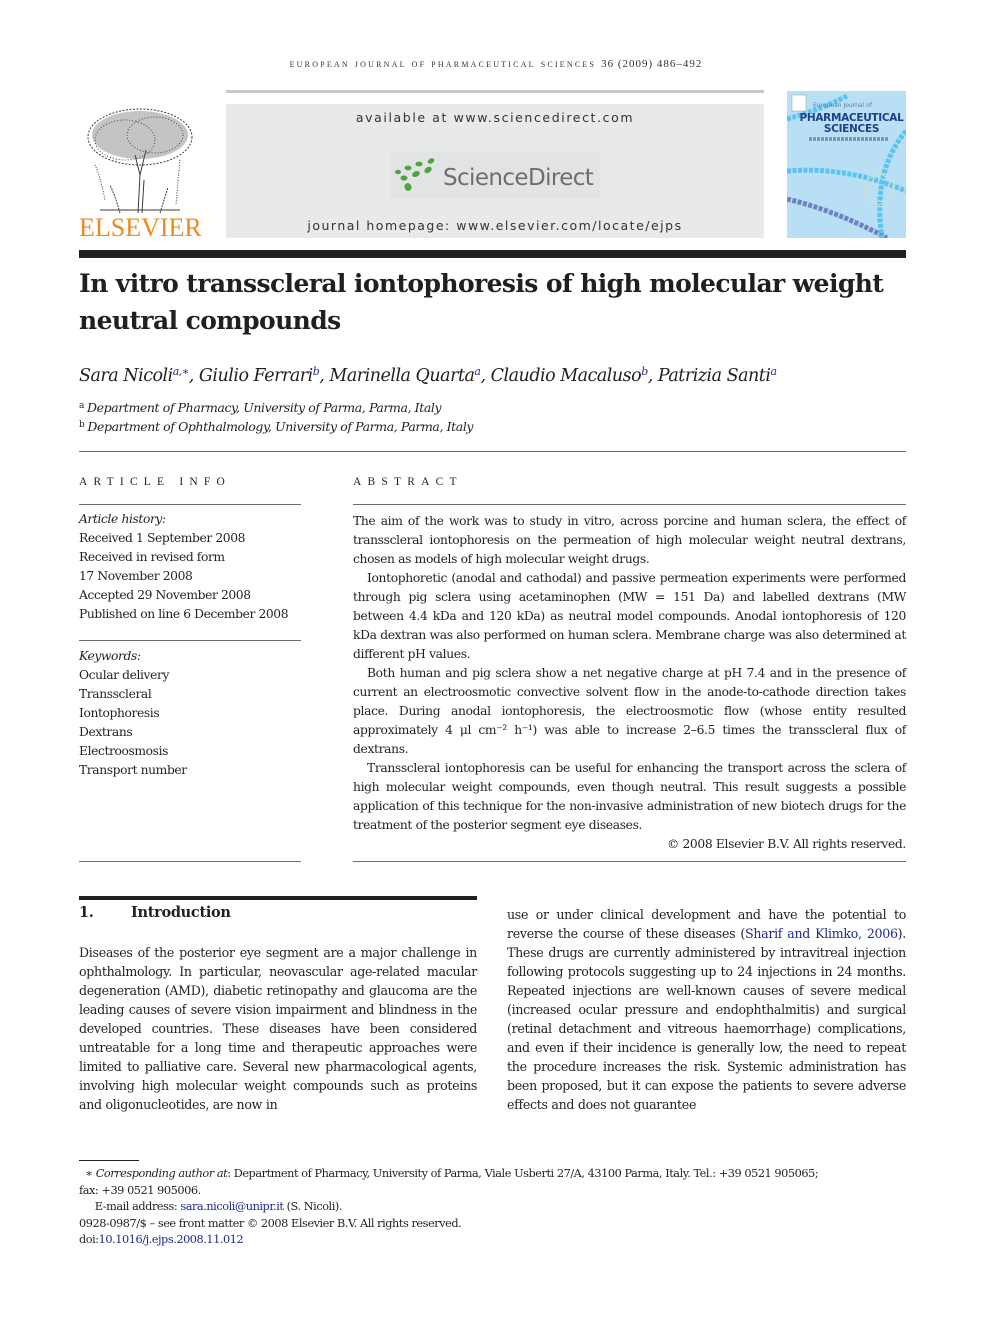 This screenshot has width=992, height=1323. Describe the element at coordinates (155, 482) in the screenshot. I see `article-info-heading: ARTICLE INFO` at that location.